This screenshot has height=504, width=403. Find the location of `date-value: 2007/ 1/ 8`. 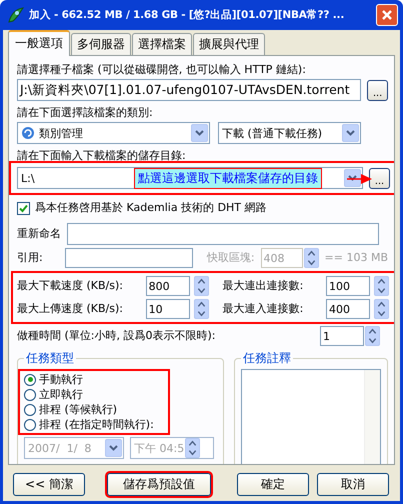

date-value: 2007/ 1/ 8 is located at coordinates (60, 448).